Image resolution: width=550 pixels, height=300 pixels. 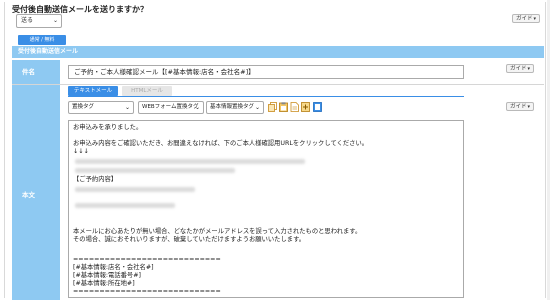 I want to click on guide-button-body: ガイド▾, so click(x=520, y=106).